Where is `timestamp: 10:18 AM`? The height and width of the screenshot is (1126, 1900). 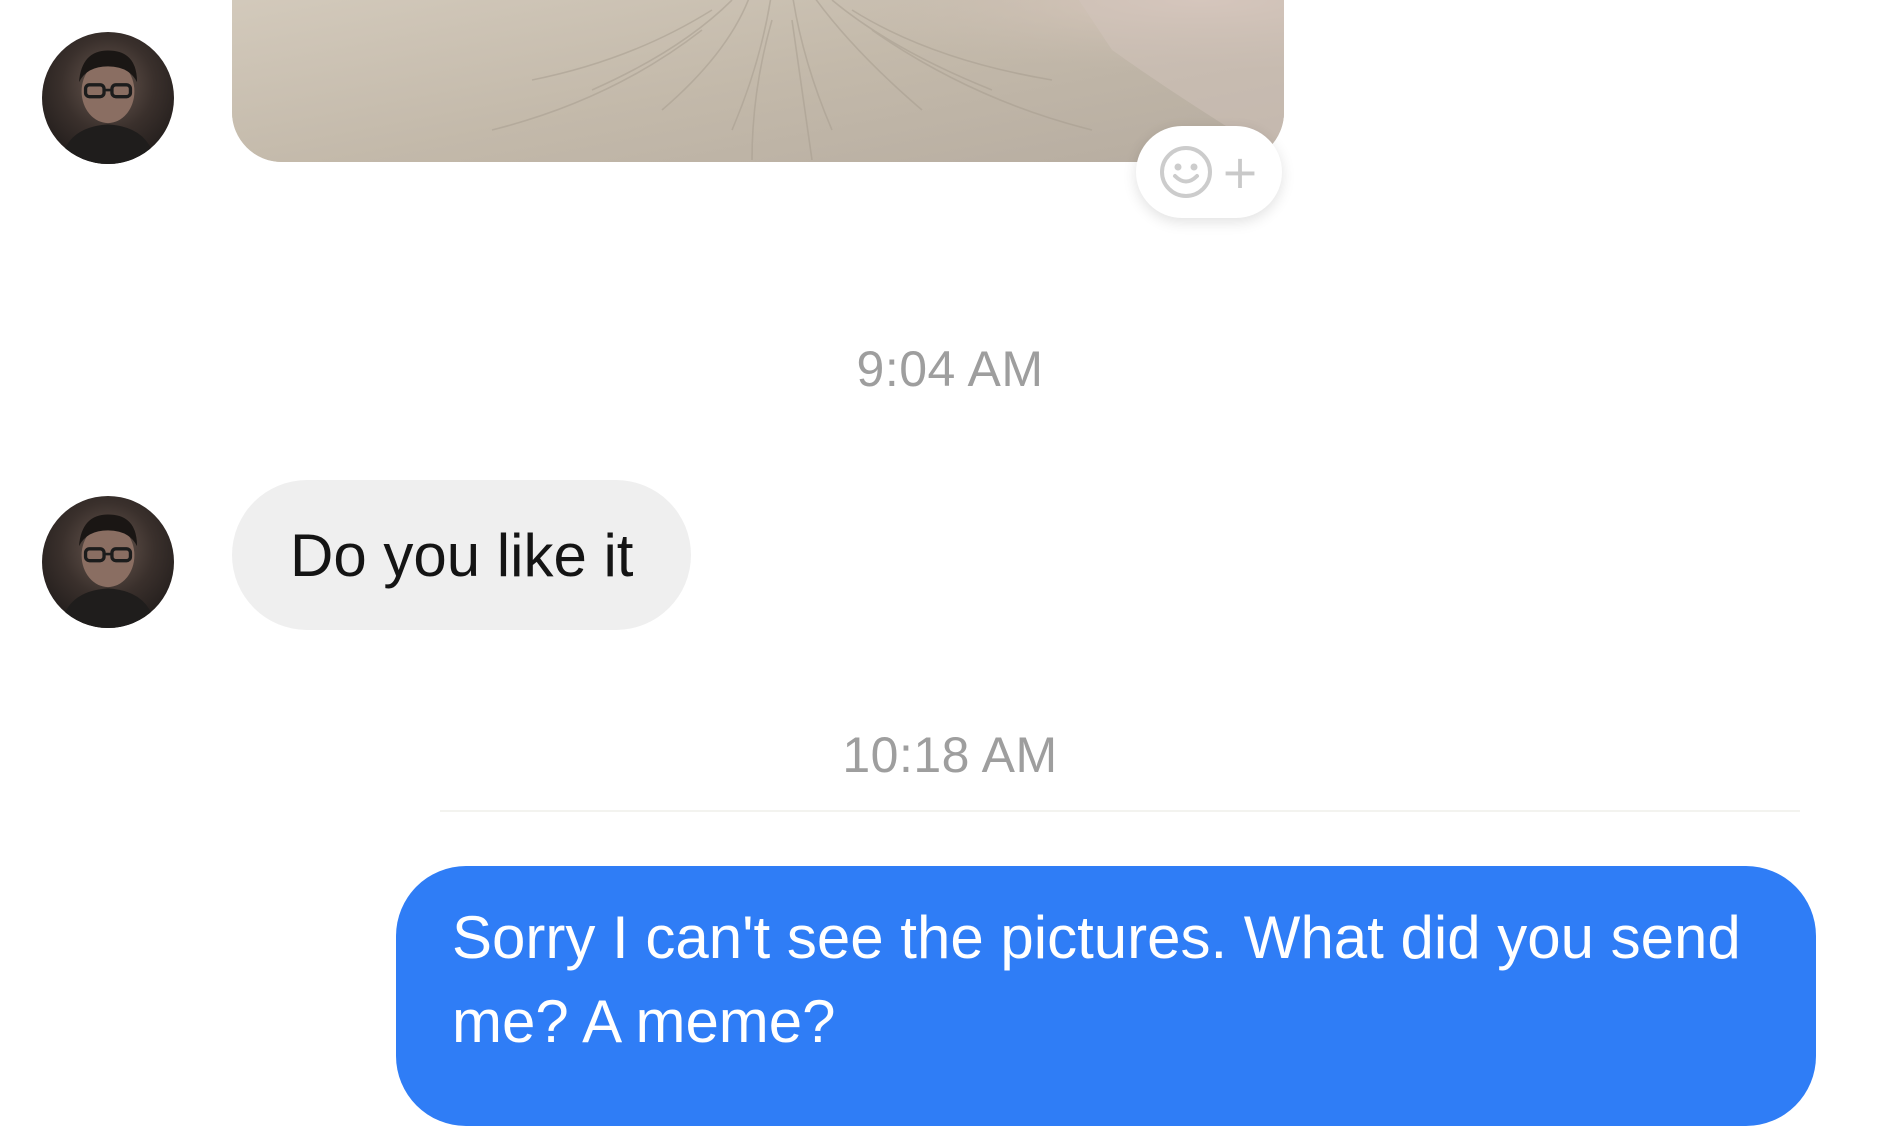 timestamp: 10:18 AM is located at coordinates (950, 755).